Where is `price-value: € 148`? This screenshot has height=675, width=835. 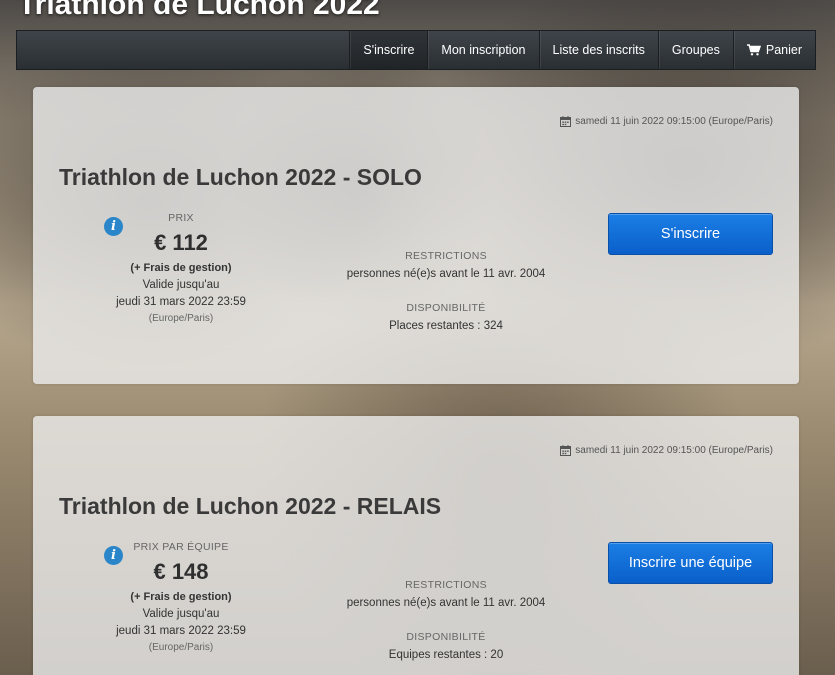 price-value: € 148 is located at coordinates (181, 571).